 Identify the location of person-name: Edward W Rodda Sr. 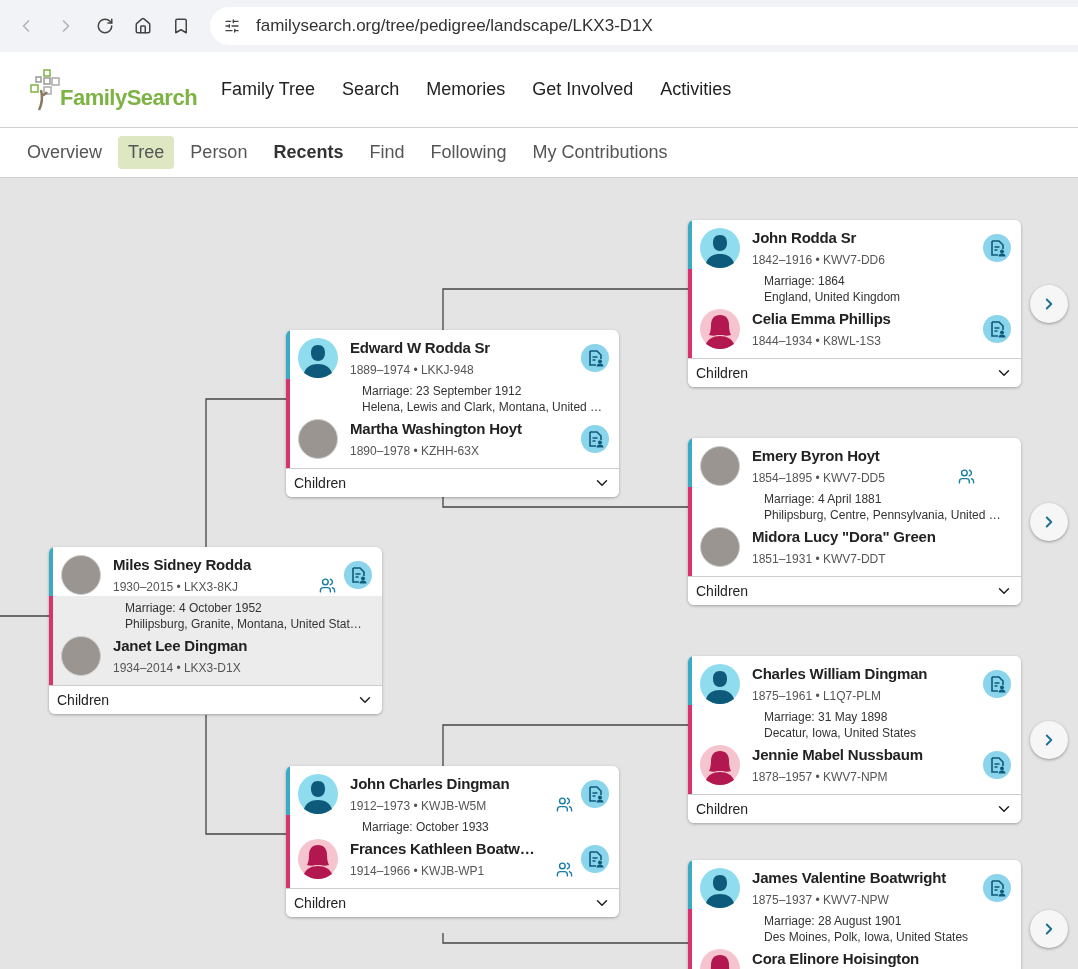
(420, 348).